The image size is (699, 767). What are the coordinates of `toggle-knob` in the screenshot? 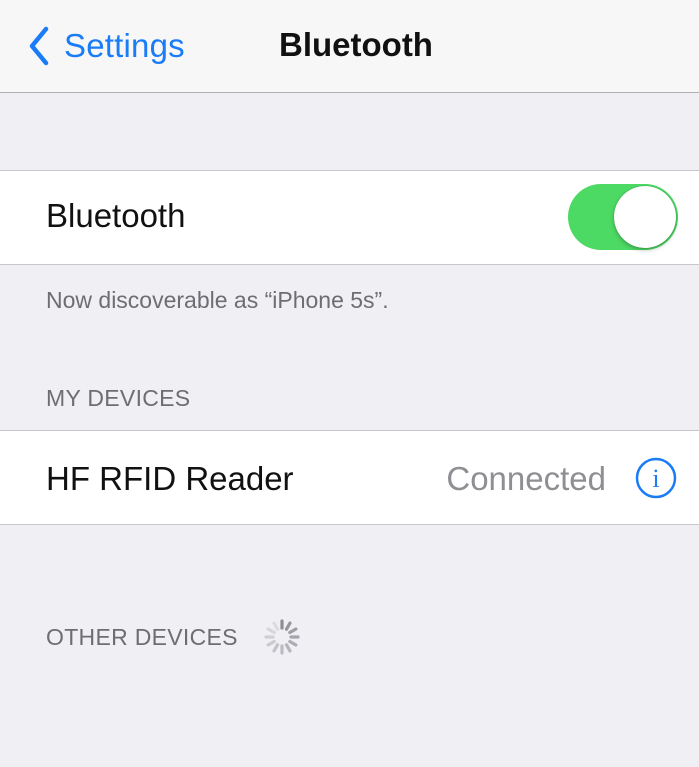 It's located at (645, 217).